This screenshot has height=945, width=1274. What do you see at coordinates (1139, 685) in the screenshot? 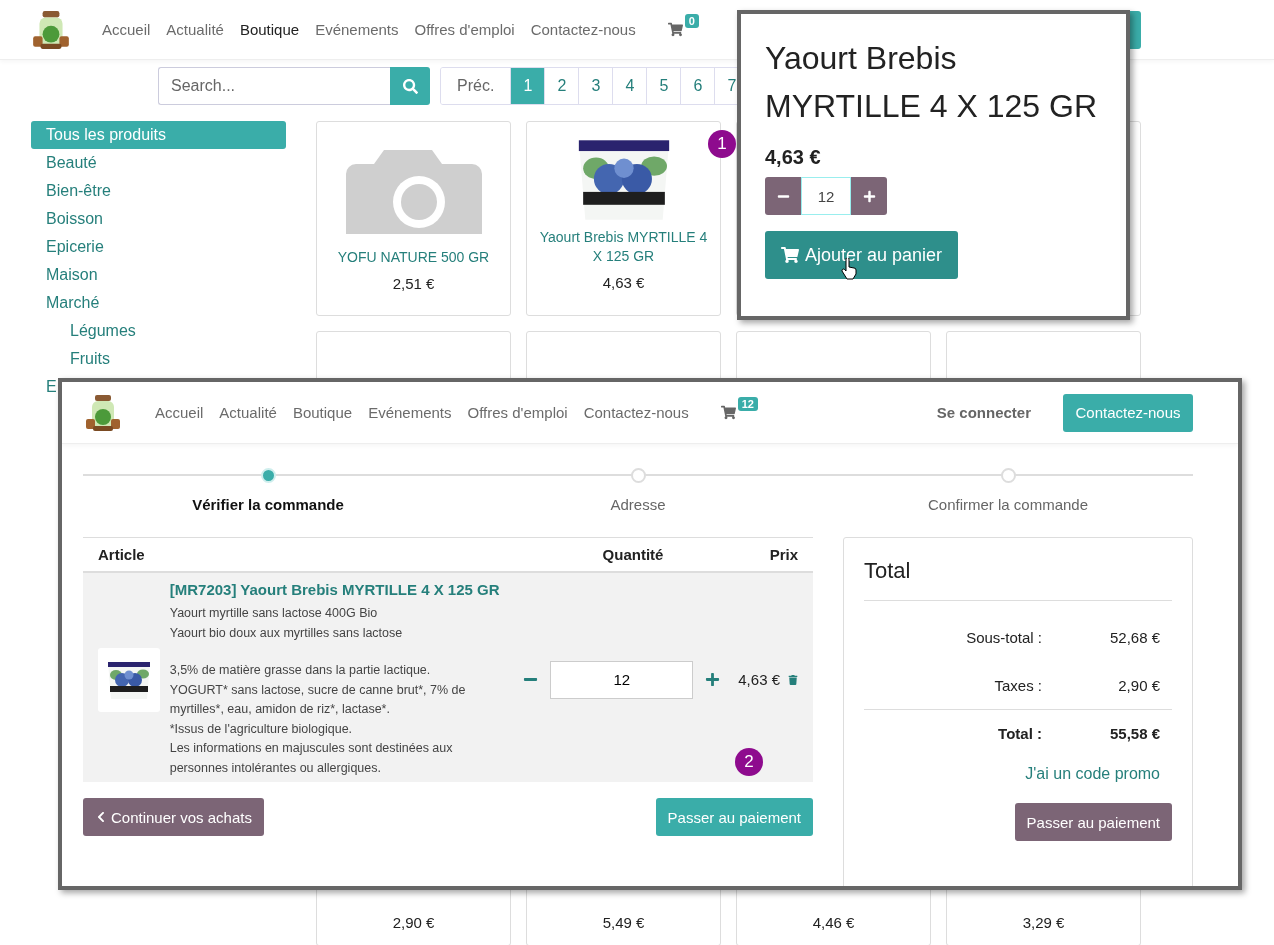
I see `total-value: 2,90 €` at bounding box center [1139, 685].